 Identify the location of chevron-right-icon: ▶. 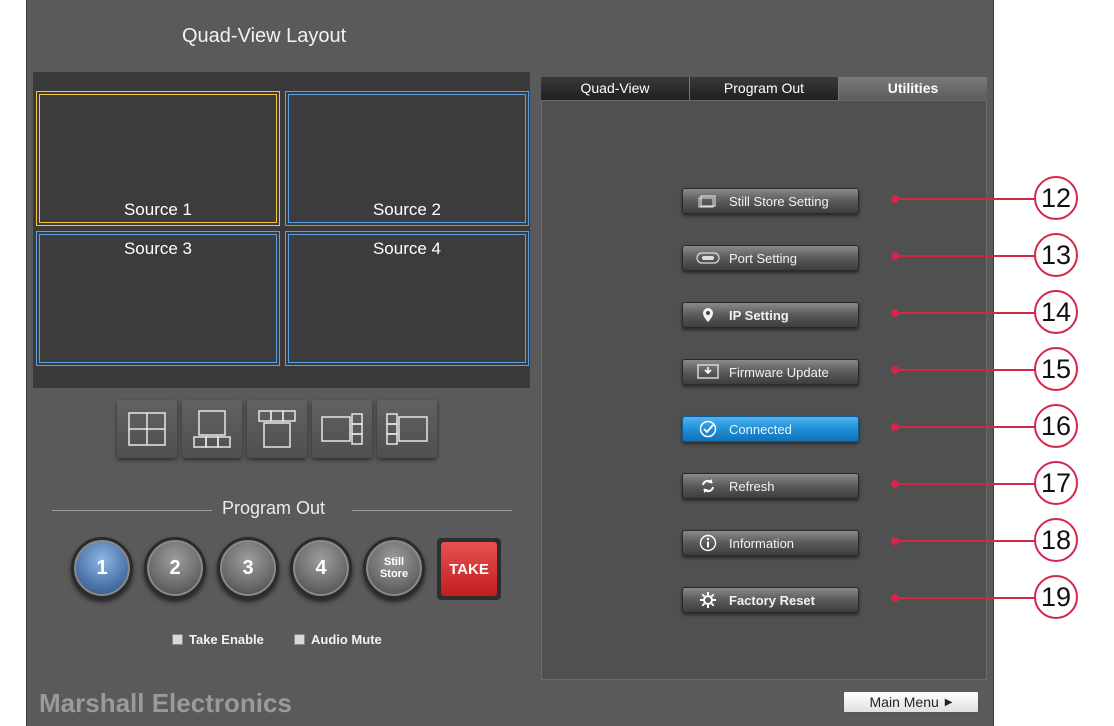
(948, 702).